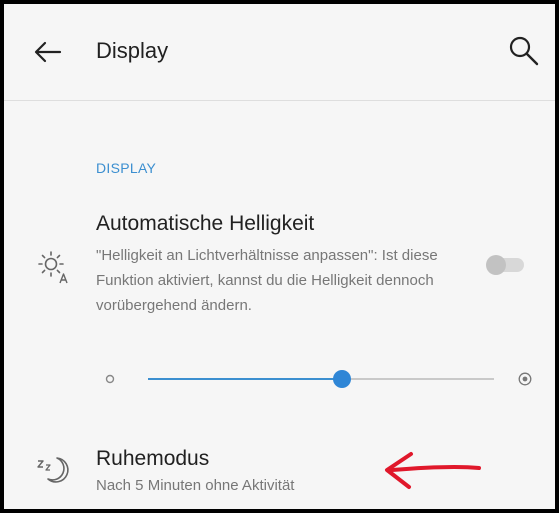 The image size is (559, 513). What do you see at coordinates (205, 223) in the screenshot?
I see `auto-brightness-title: Automatische Helligkeit` at bounding box center [205, 223].